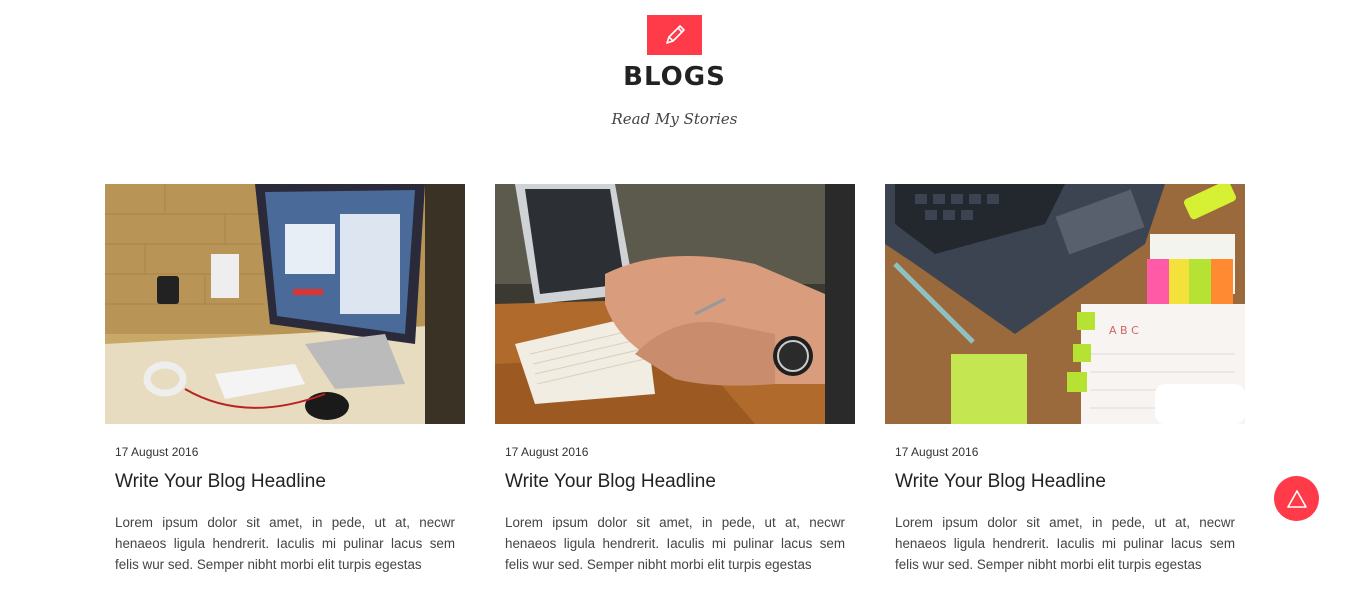 This screenshot has height=589, width=1349. I want to click on blog-image-writing-notebook, so click(675, 304).